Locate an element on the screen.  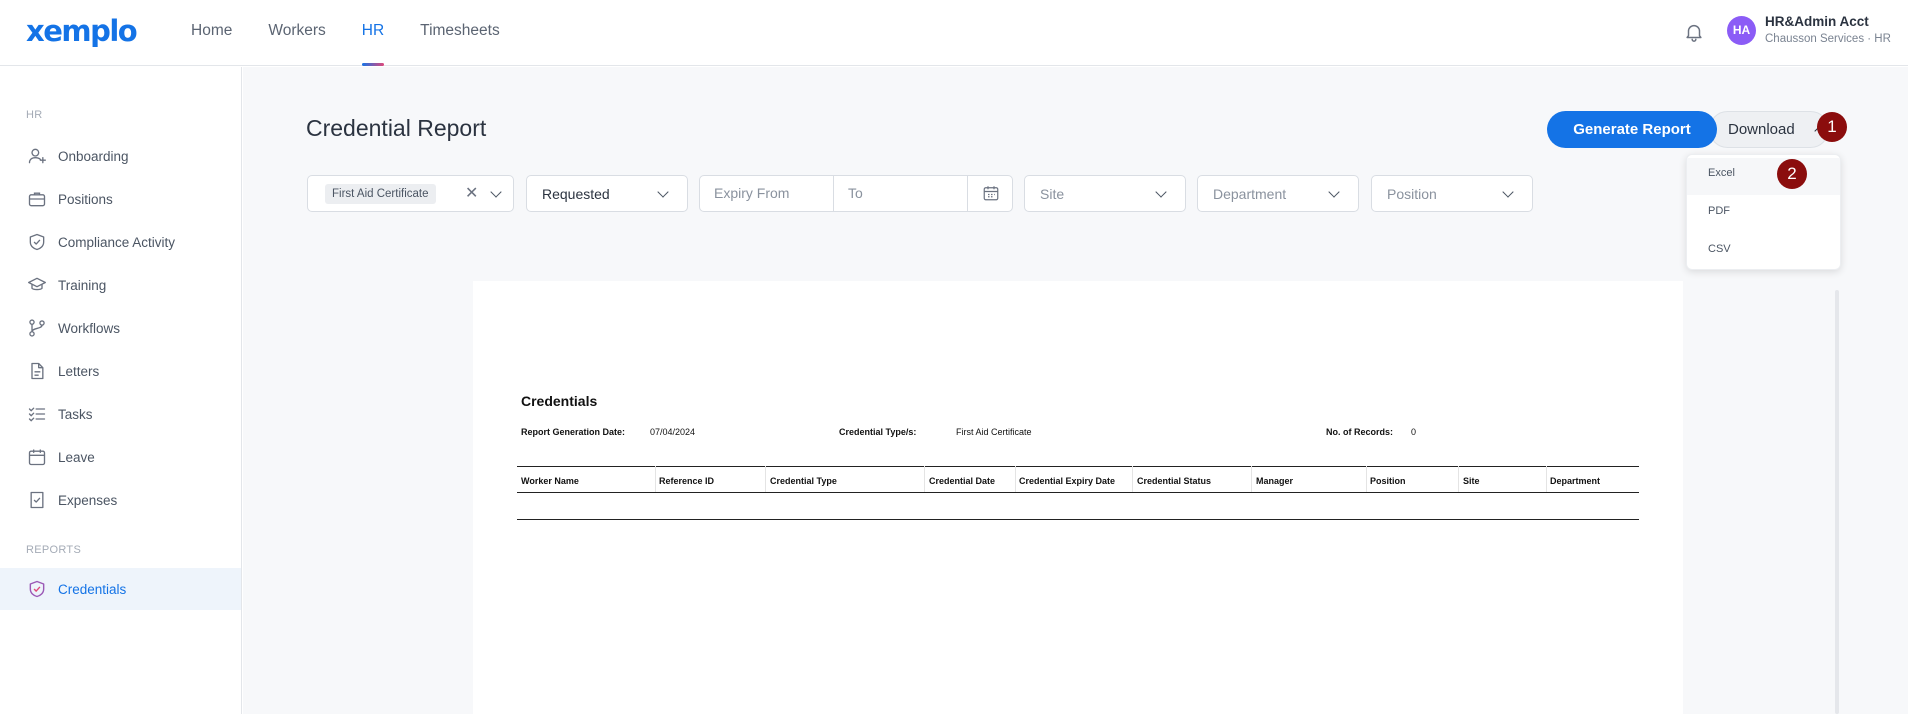
menu-item-csv: CSV is located at coordinates (1763, 252).